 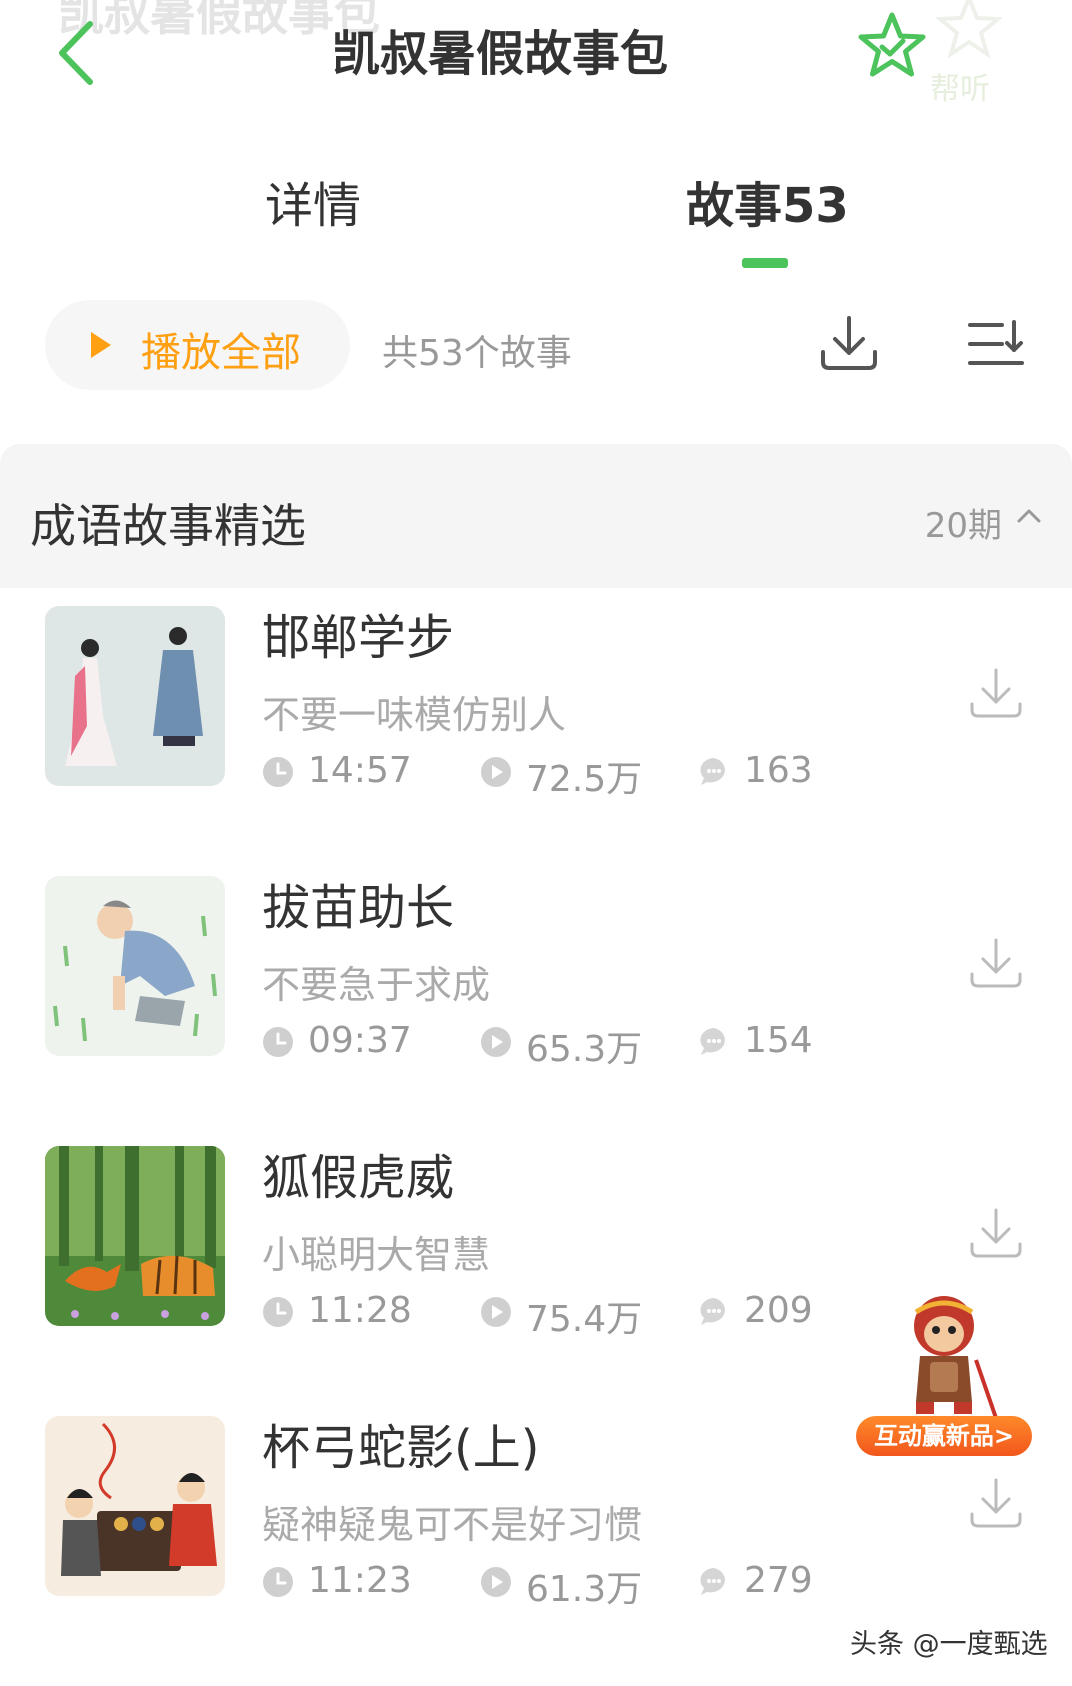 I want to click on sort-list-icon, so click(x=996, y=344).